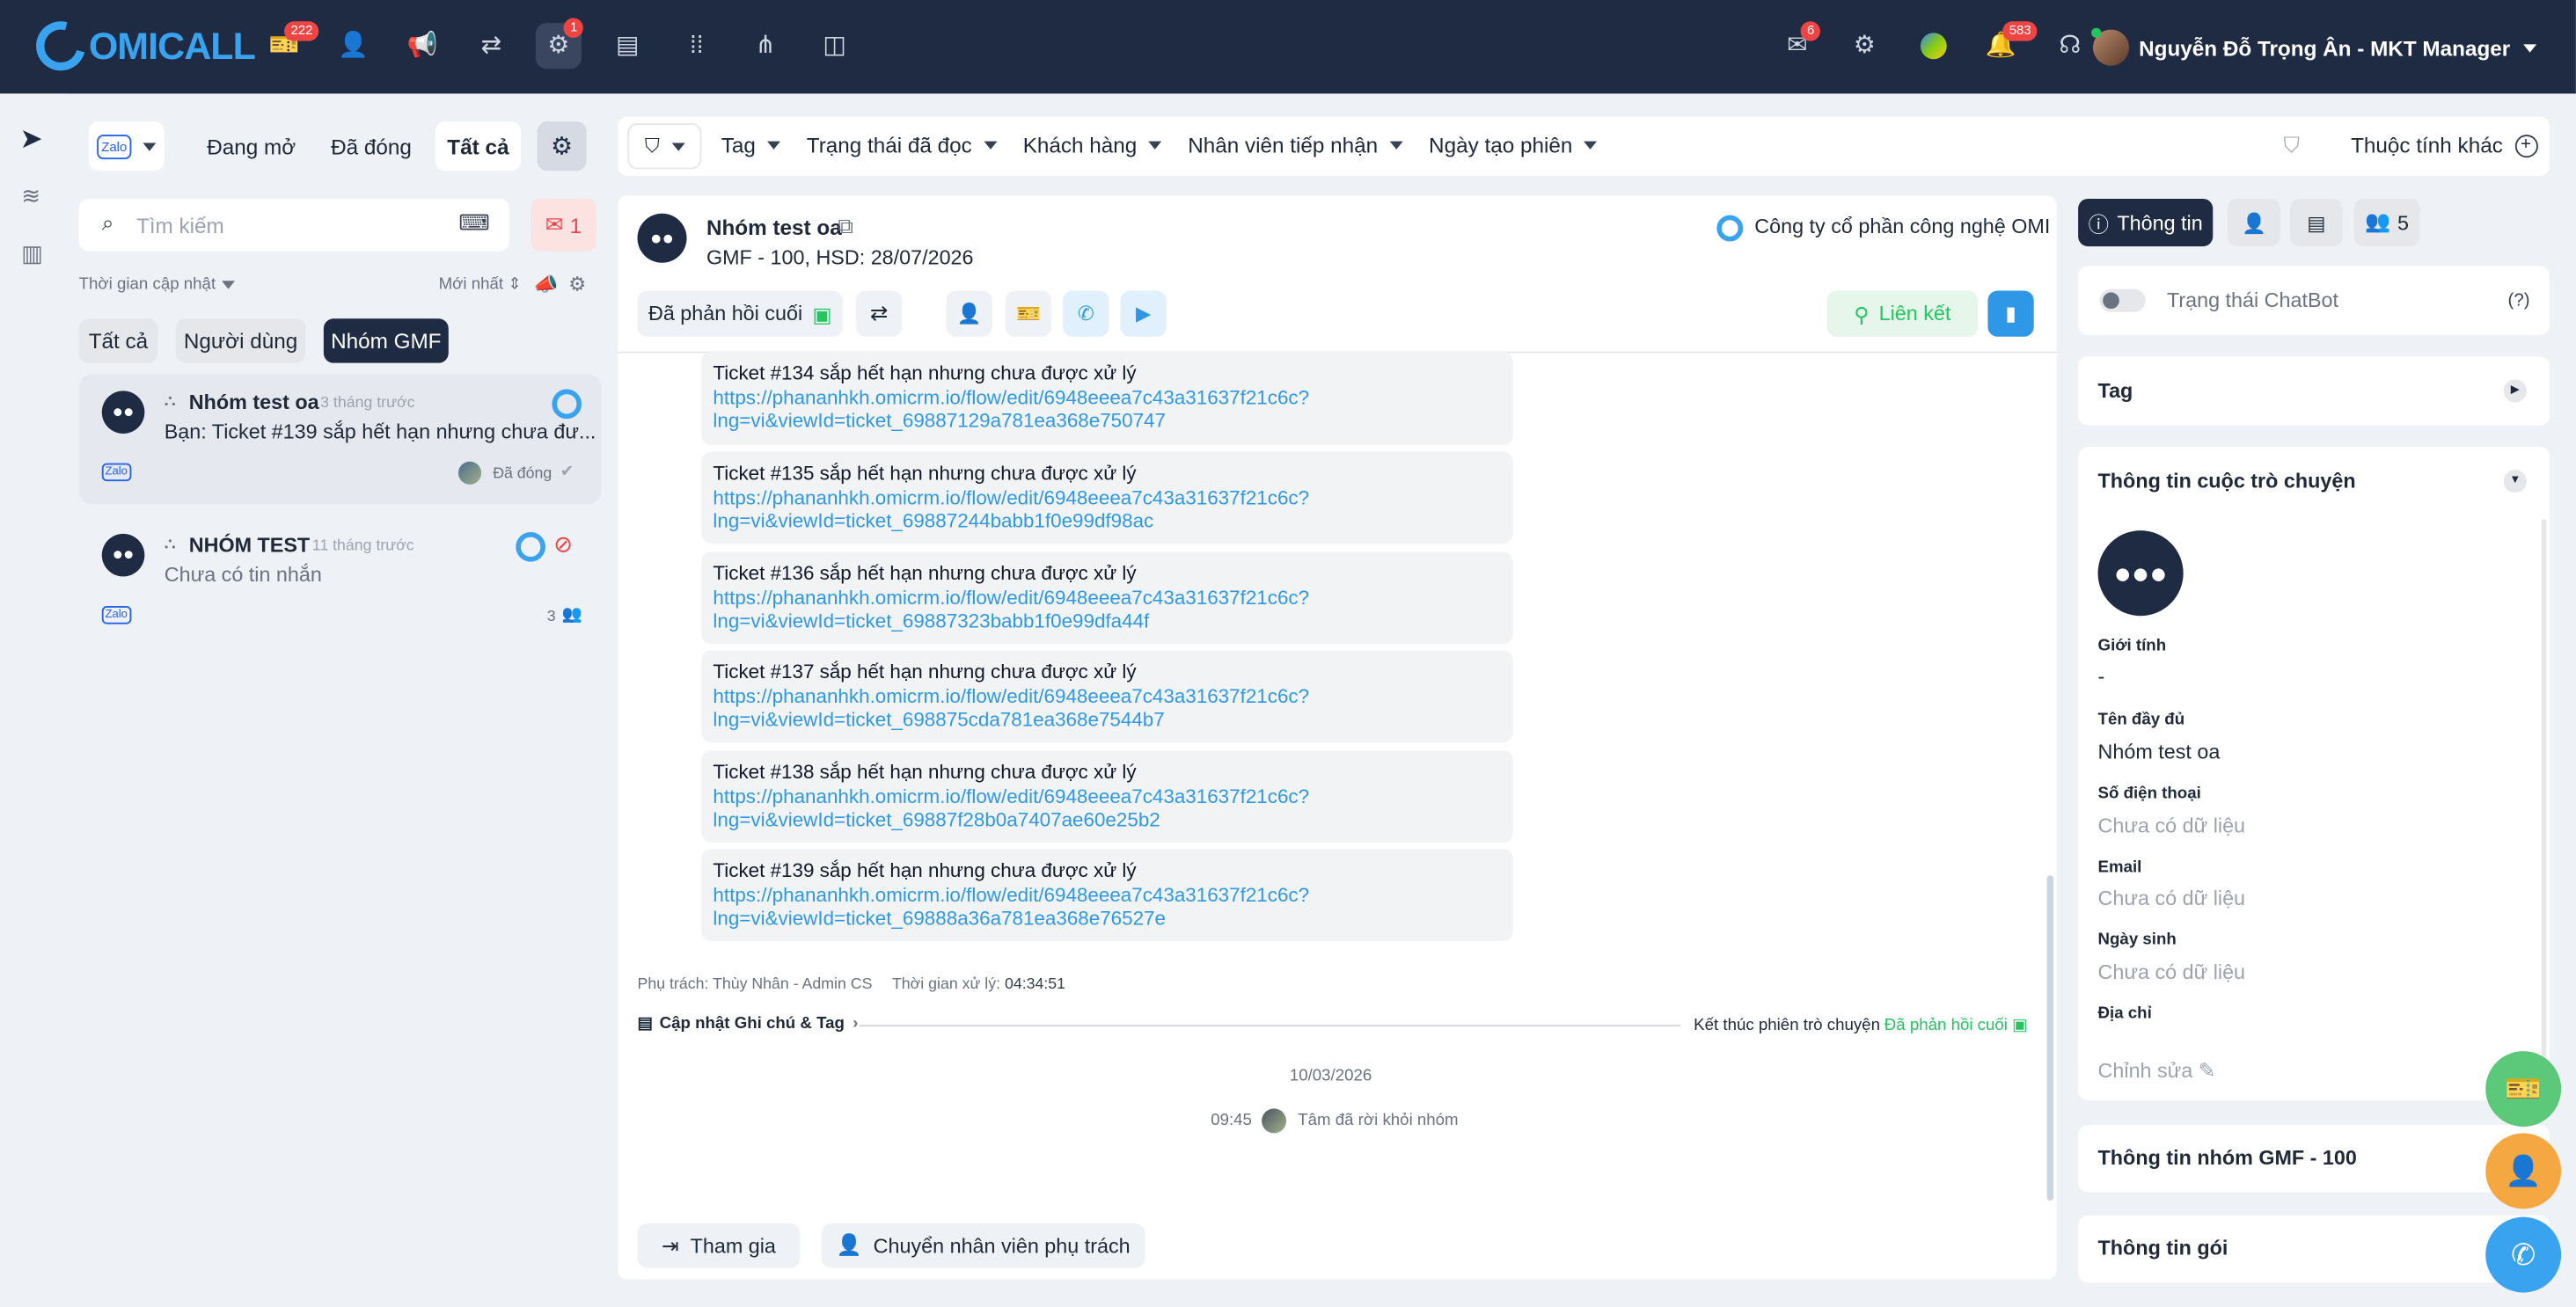 Image resolution: width=2576 pixels, height=1307 pixels. Describe the element at coordinates (748, 1024) in the screenshot. I see `update-note-tag-button: ▤ Cập nhật Ghi chú & Tag ›` at that location.